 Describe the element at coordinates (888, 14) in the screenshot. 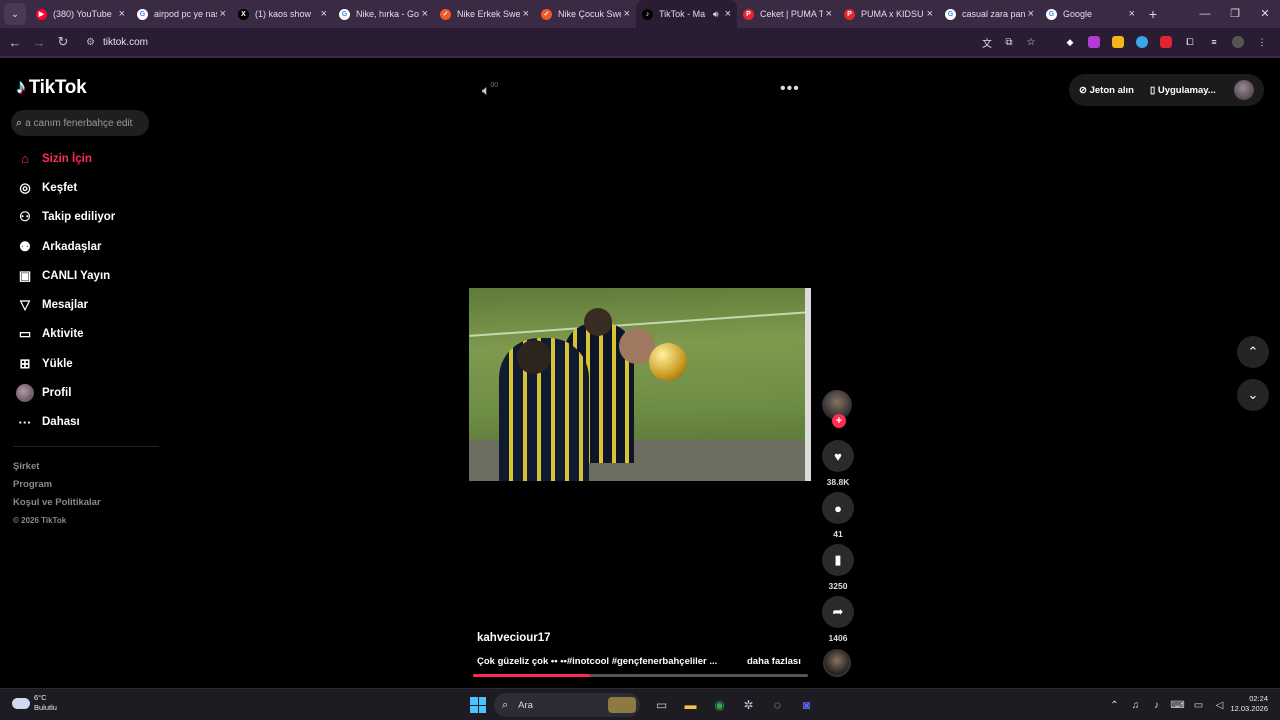

I see `browser-tab: P PUMA x KIDSUPE×` at that location.